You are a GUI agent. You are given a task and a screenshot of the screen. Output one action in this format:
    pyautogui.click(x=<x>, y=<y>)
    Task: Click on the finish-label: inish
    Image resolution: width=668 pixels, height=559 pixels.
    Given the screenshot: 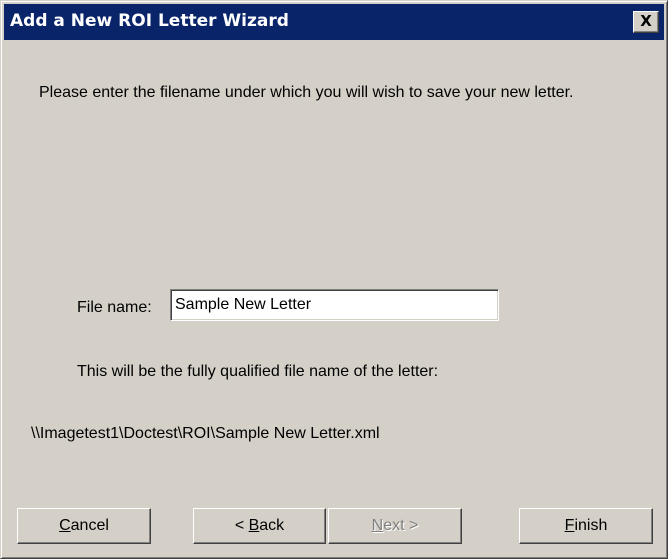 What is the action you would take?
    pyautogui.click(x=591, y=525)
    